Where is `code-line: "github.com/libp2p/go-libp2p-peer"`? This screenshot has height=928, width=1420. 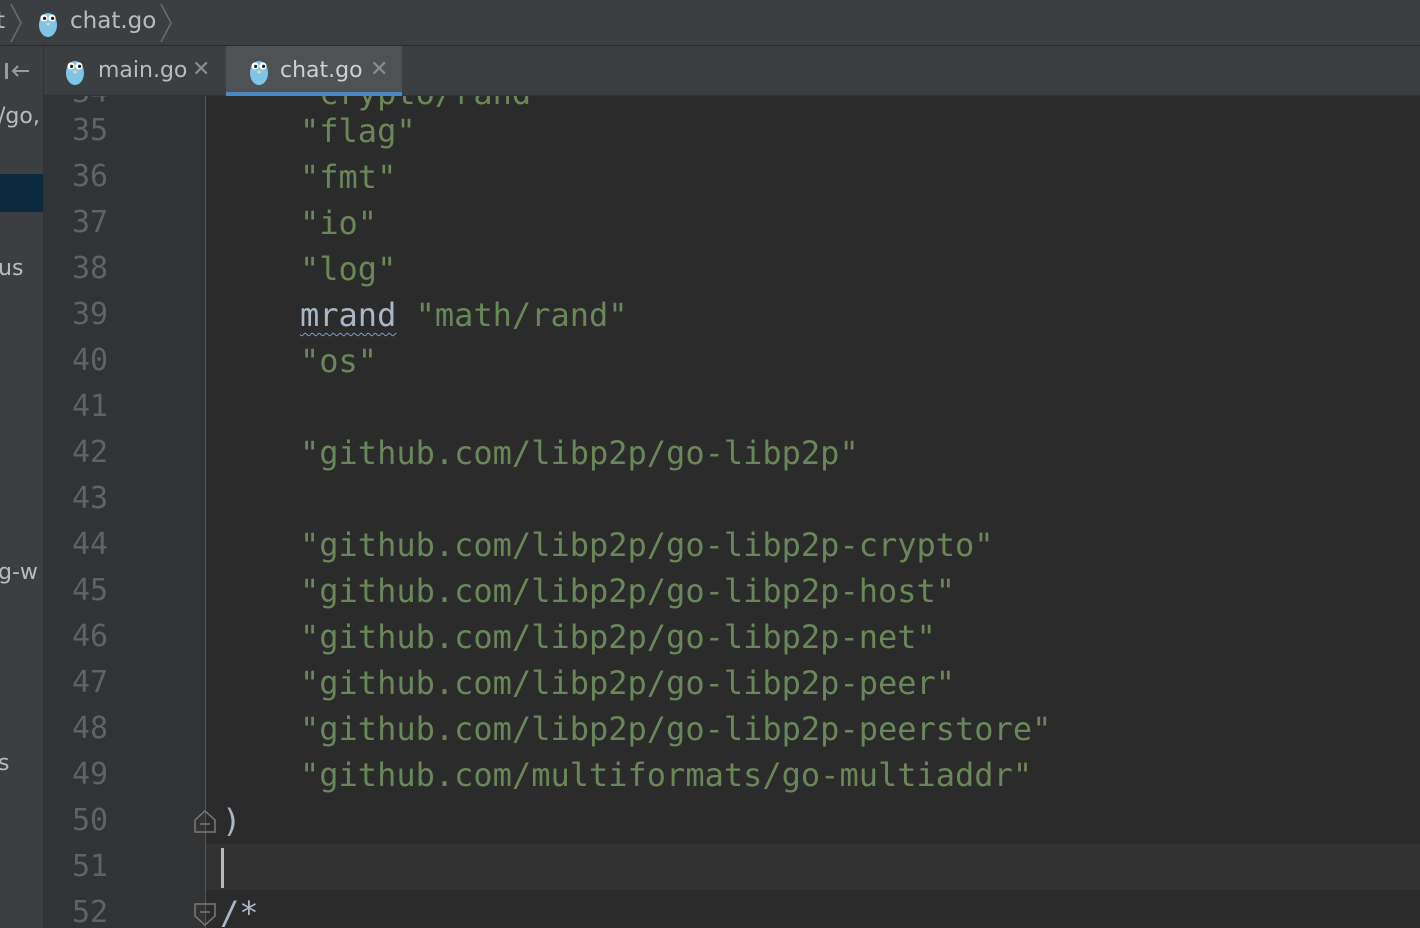
code-line: "github.com/libp2p/go-libp2p-peer" is located at coordinates (627, 683).